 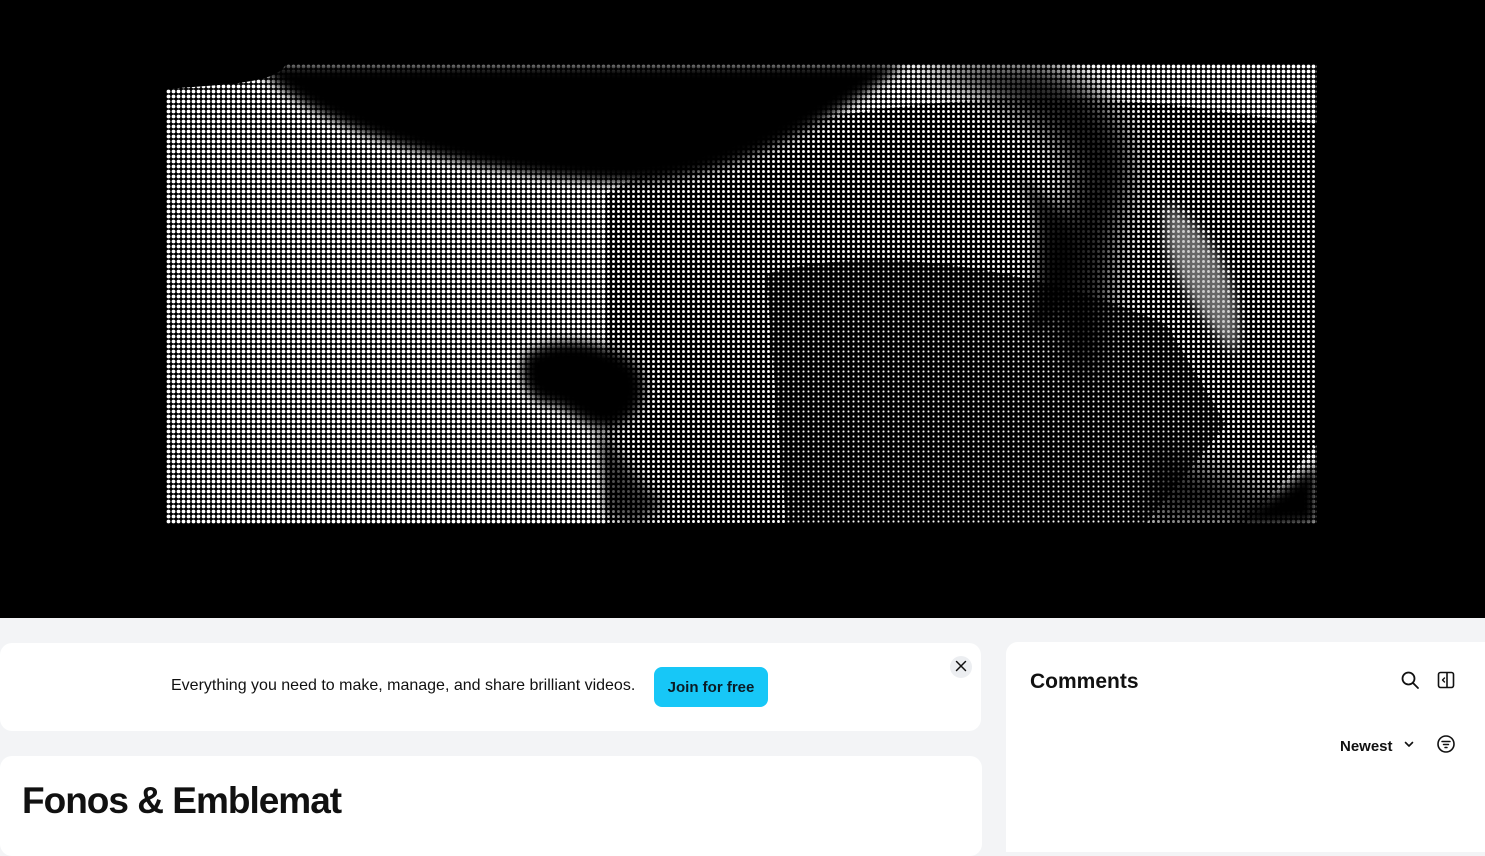 I want to click on search-icon, so click(x=1410, y=682).